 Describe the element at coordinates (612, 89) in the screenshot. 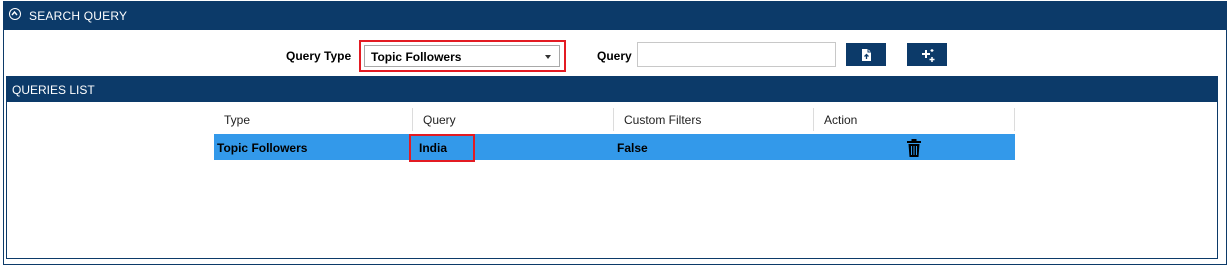

I see `queries-list-header: QUERIES LIST` at that location.